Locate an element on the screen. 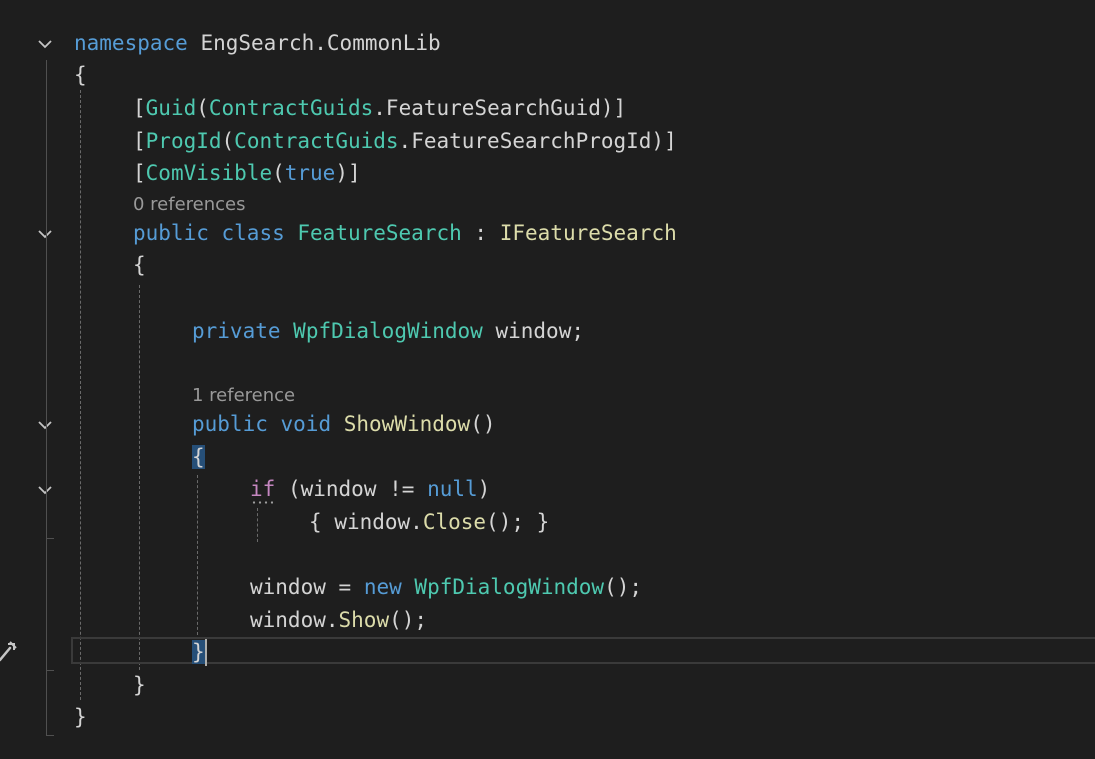  not-equal-operator: != is located at coordinates (402, 489).